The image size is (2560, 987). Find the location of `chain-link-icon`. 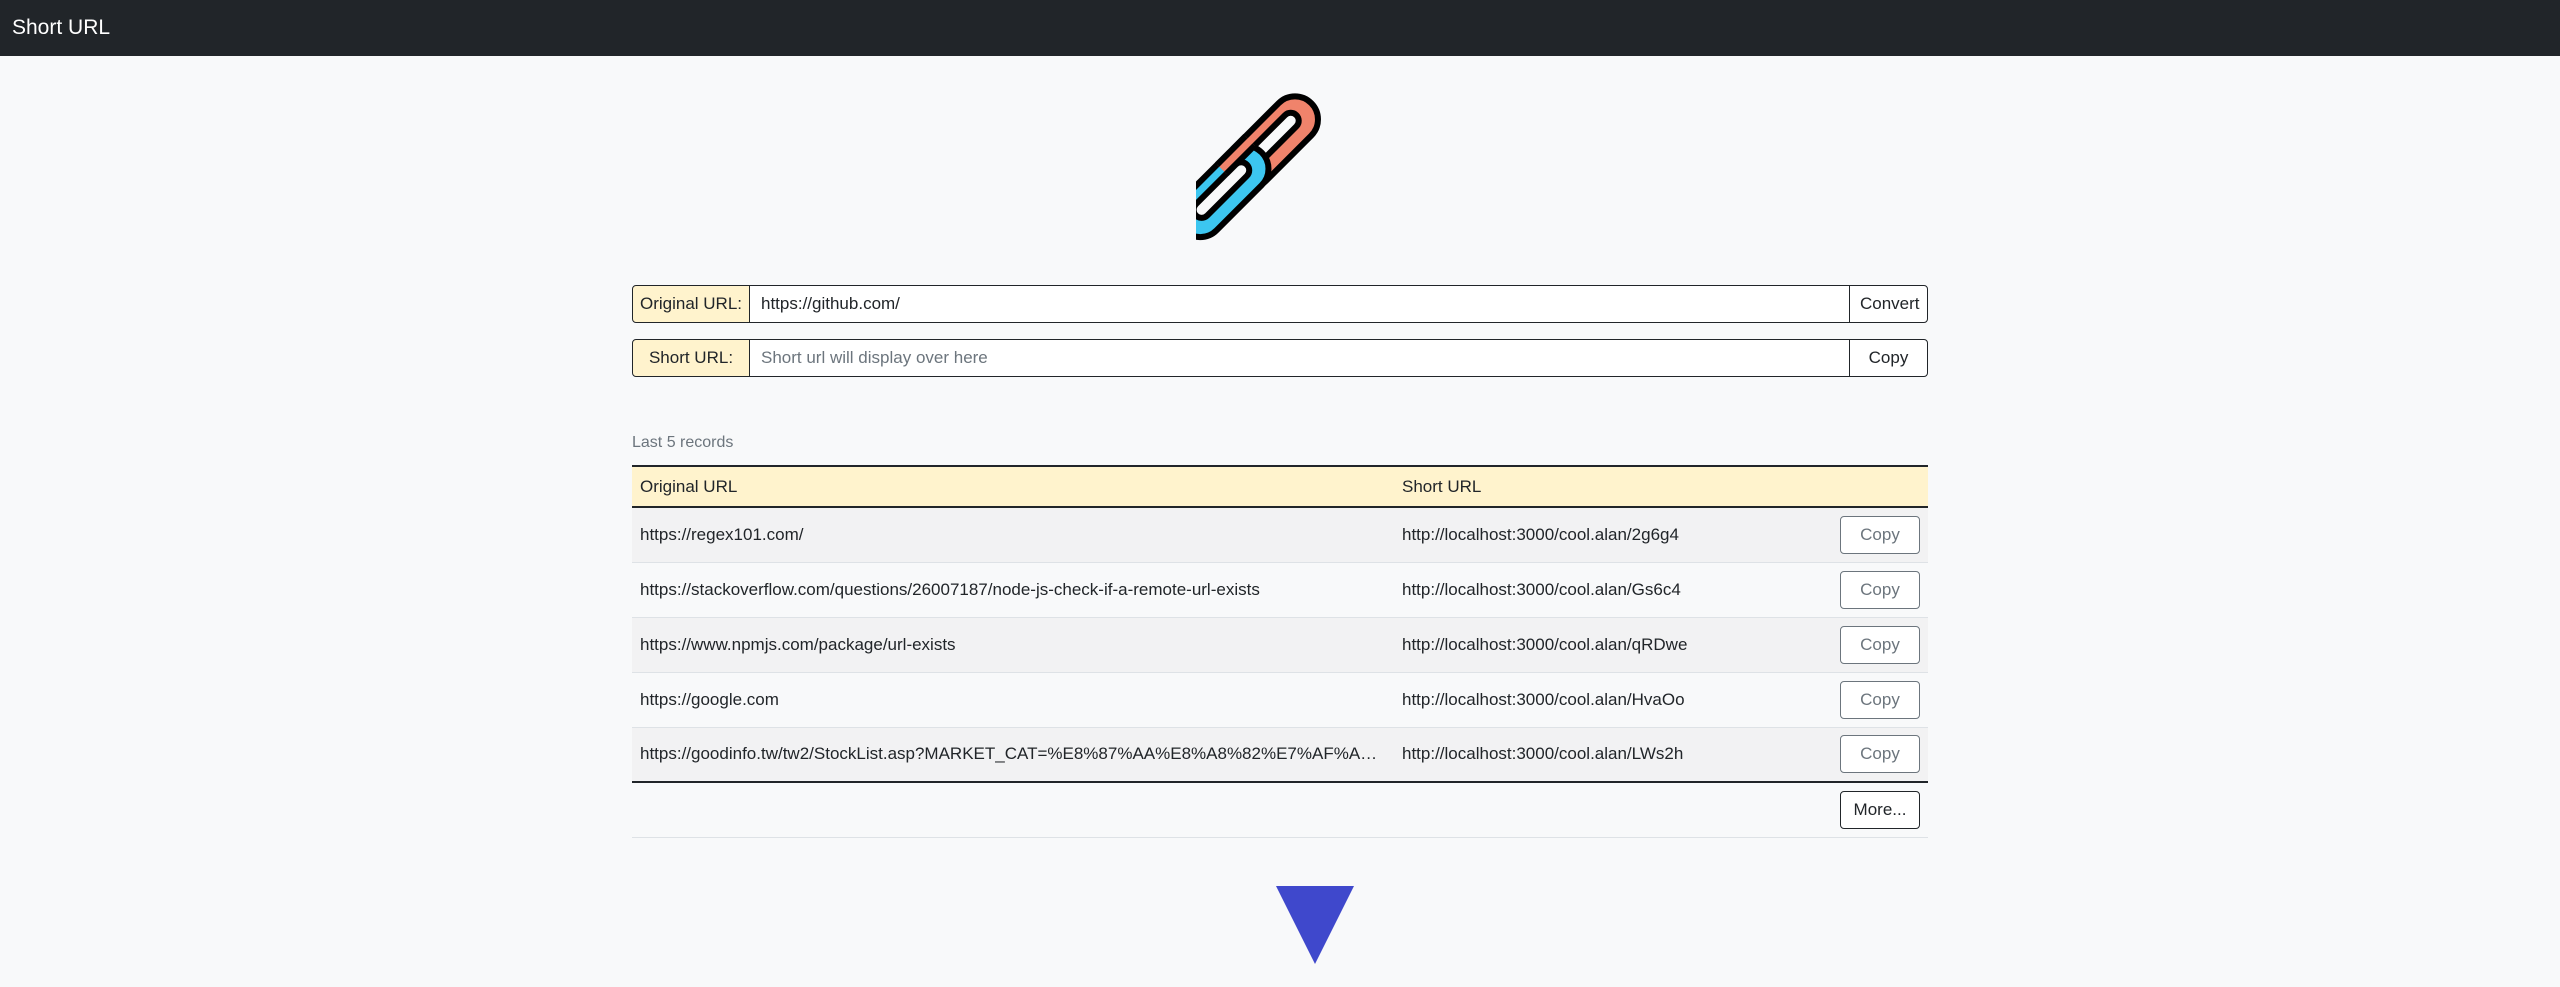

chain-link-icon is located at coordinates (1267, 166).